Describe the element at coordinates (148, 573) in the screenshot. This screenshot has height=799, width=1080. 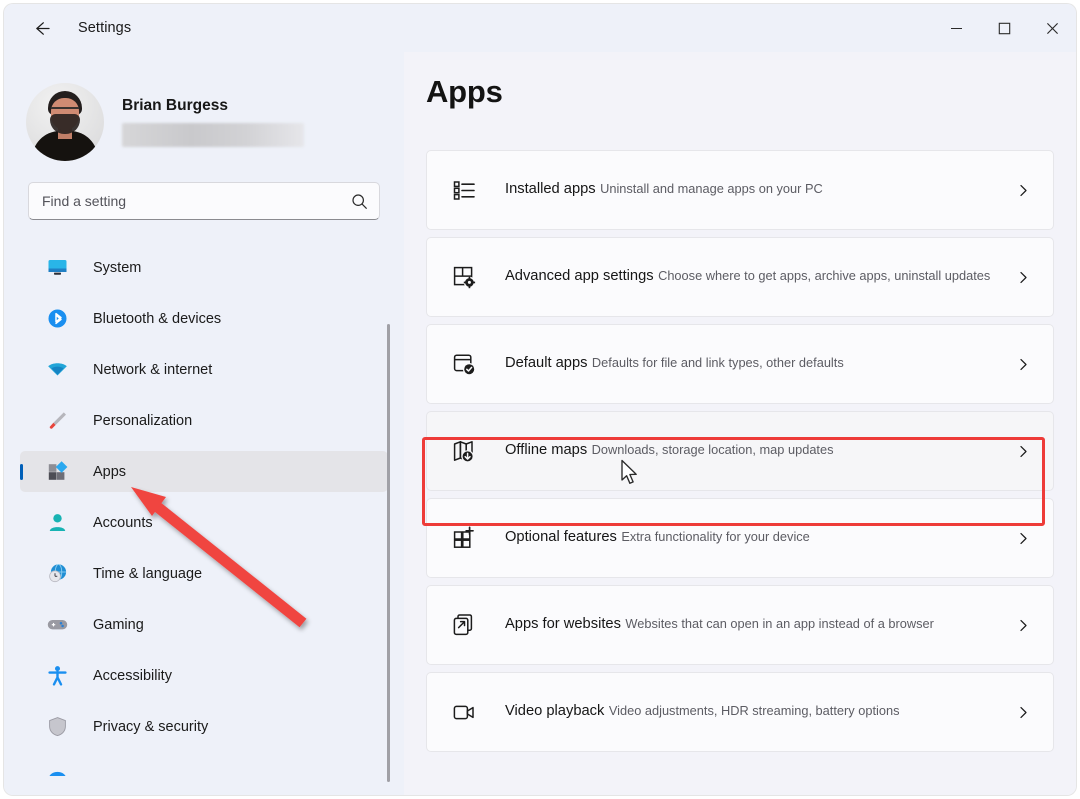
I see `sidebar-item-label: Time & language` at that location.